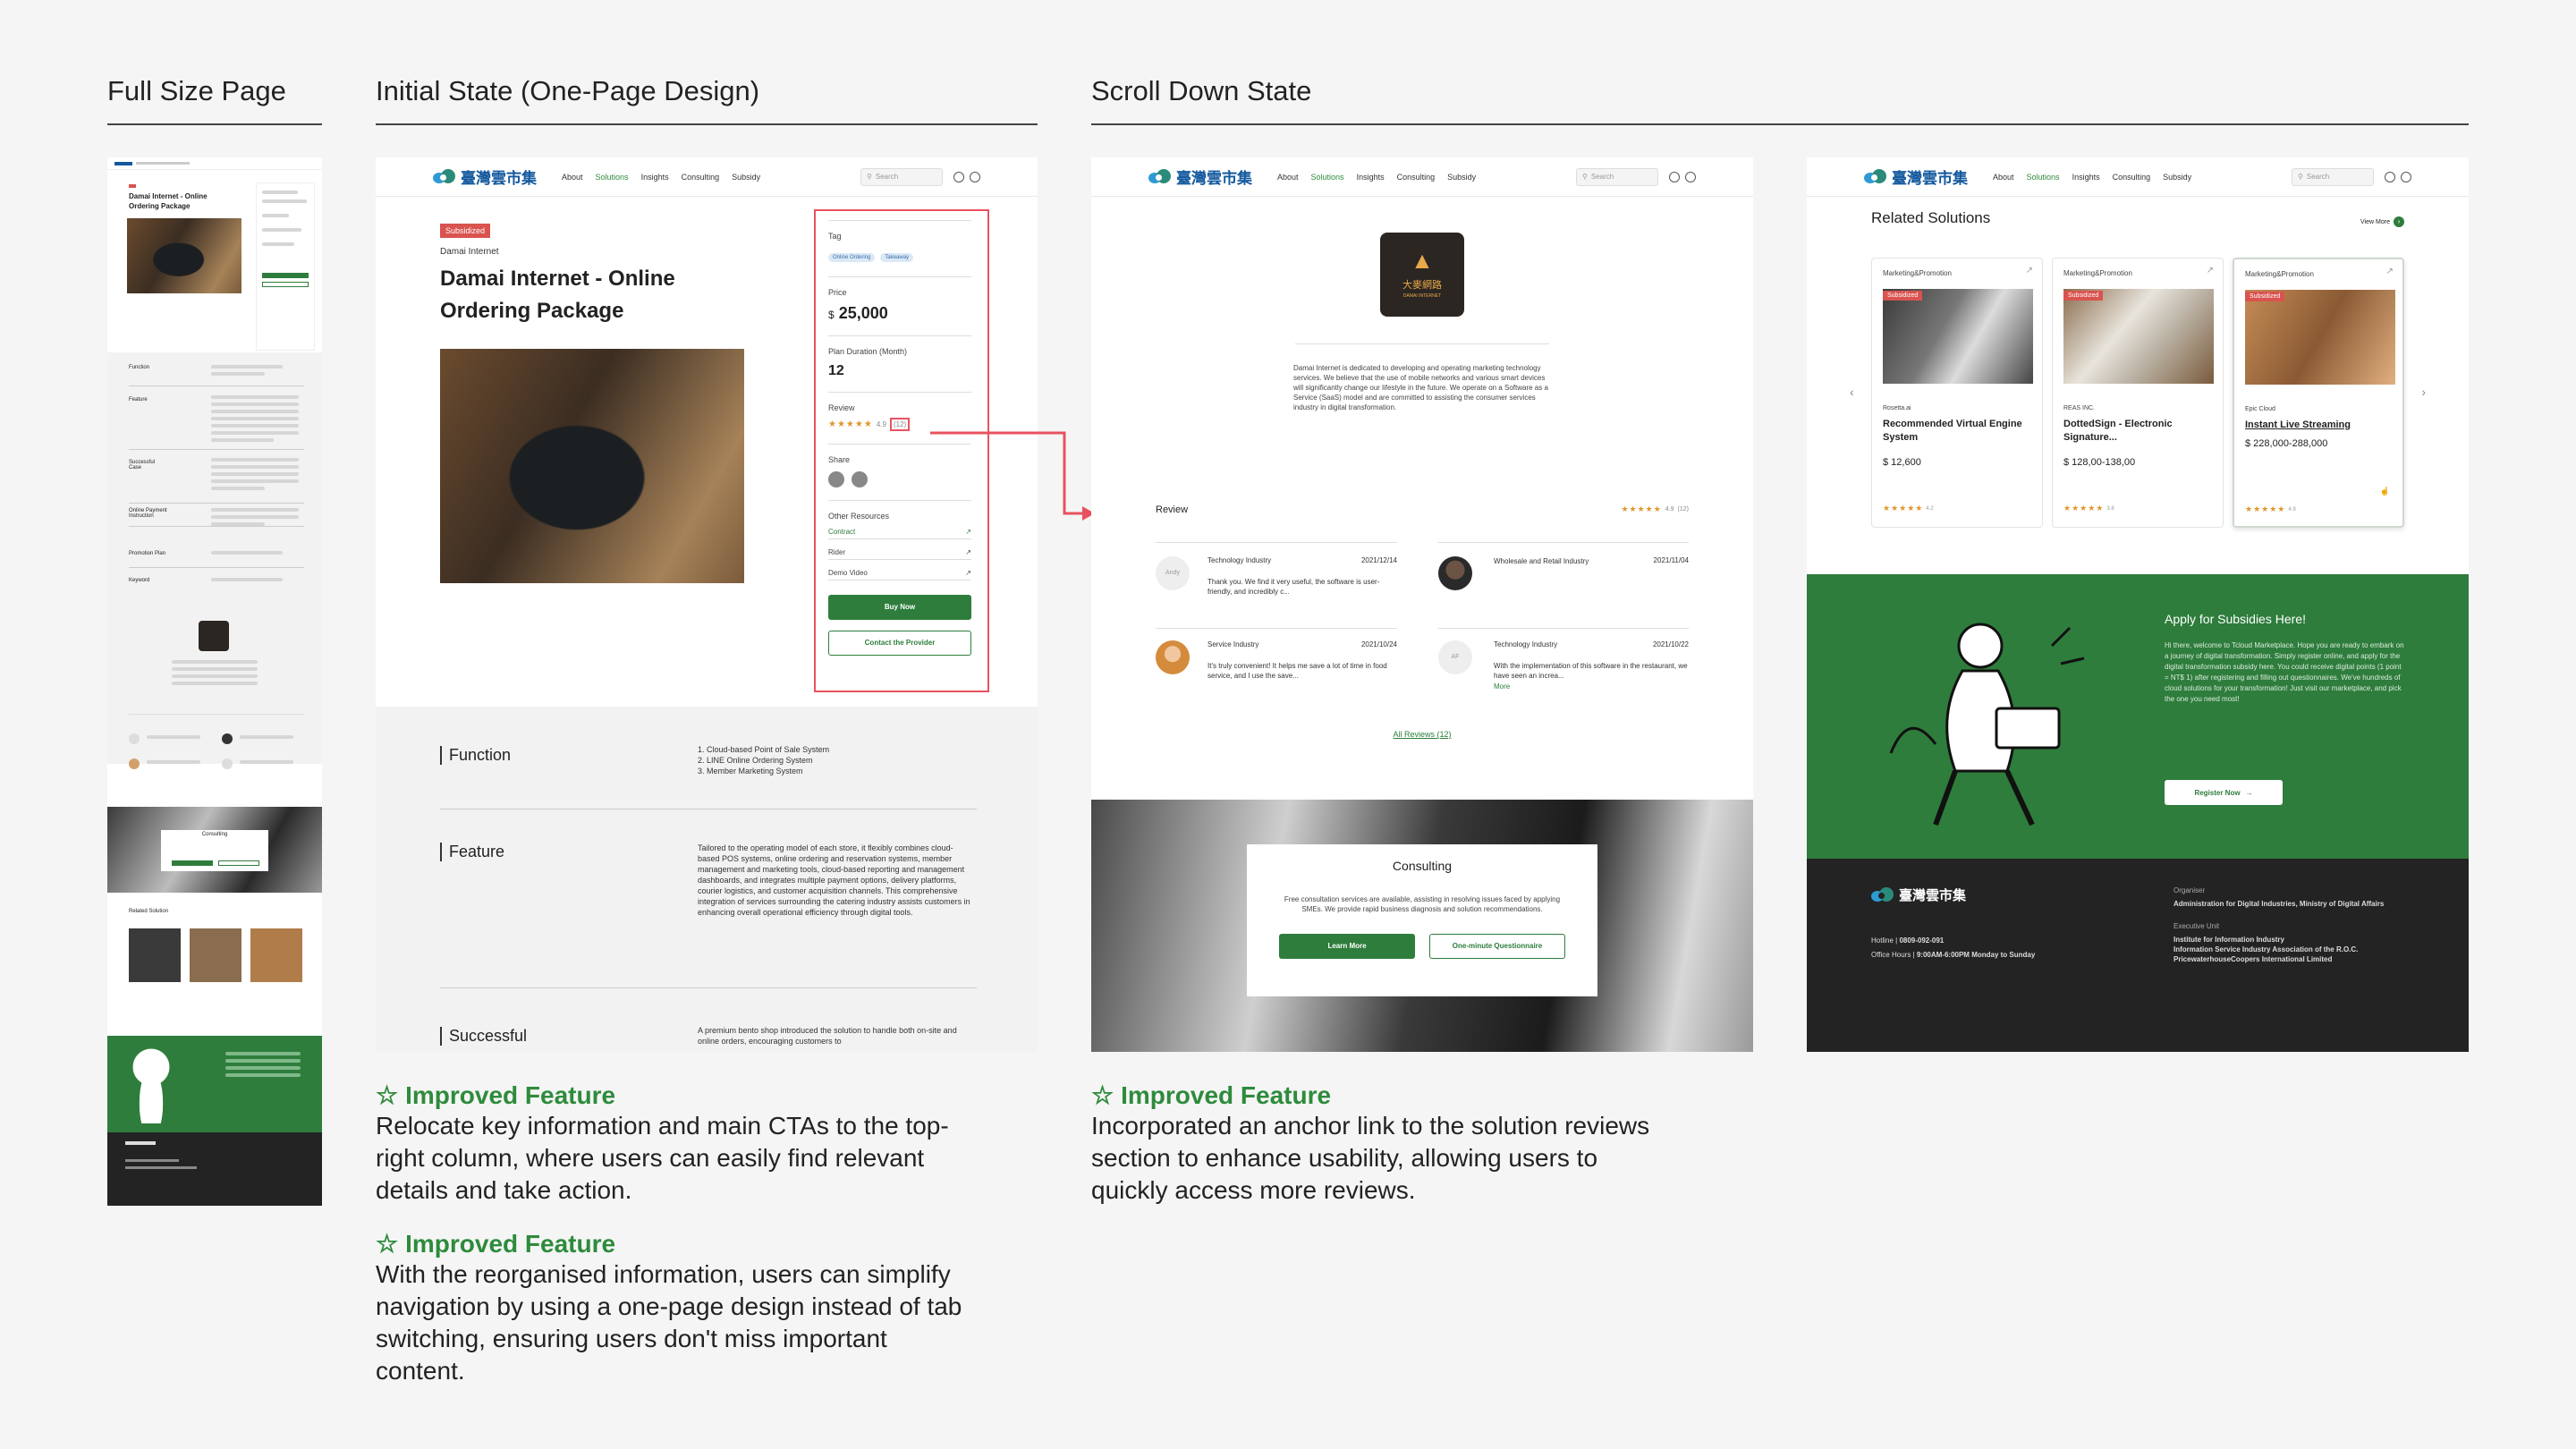 The image size is (2576, 1449). What do you see at coordinates (469, 252) in the screenshot?
I see `product-vendor: Damai Internet` at bounding box center [469, 252].